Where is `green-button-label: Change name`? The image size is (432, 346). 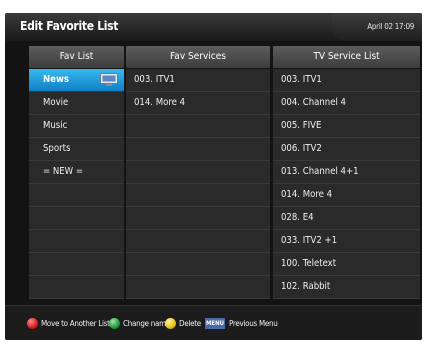
green-button-label: Change name is located at coordinates (146, 323).